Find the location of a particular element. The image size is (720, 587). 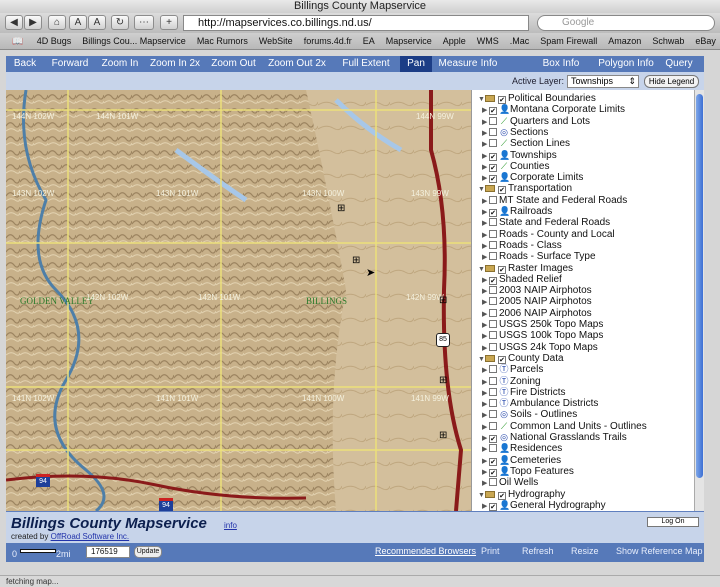

bookmark-item: EA is located at coordinates (369, 41).